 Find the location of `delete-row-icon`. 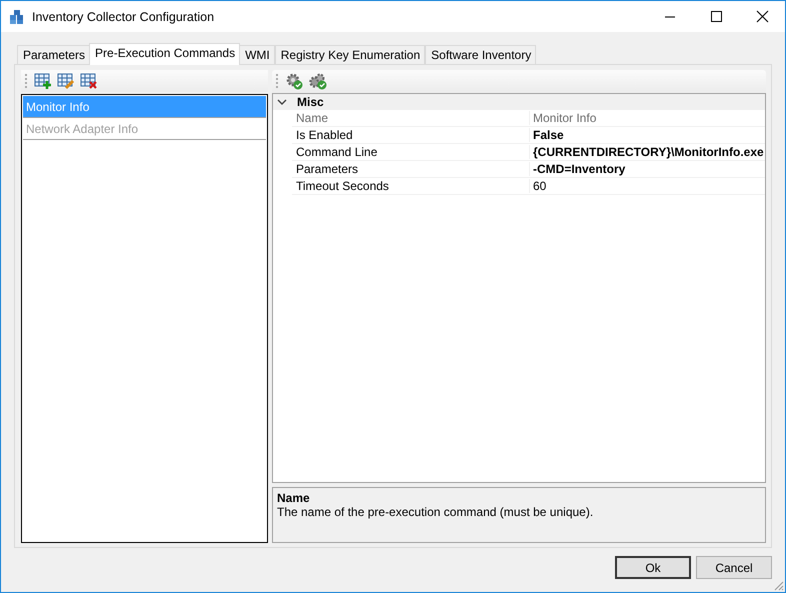

delete-row-icon is located at coordinates (89, 81).